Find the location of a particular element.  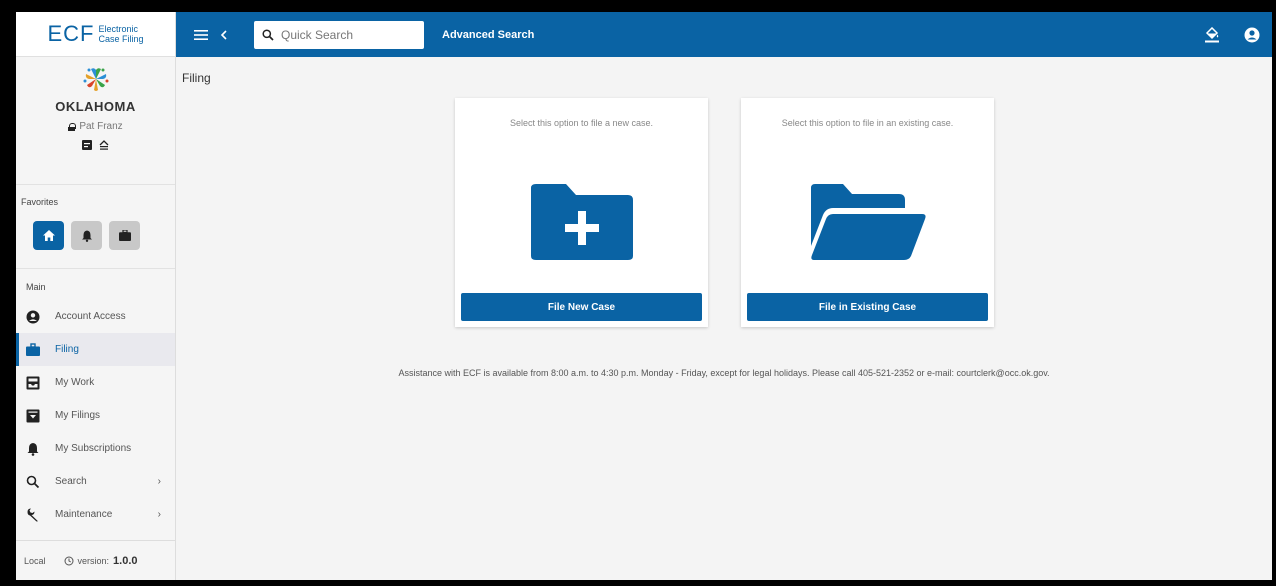

user-profile: OKLAHOMA Pat Franz is located at coordinates (95, 121).